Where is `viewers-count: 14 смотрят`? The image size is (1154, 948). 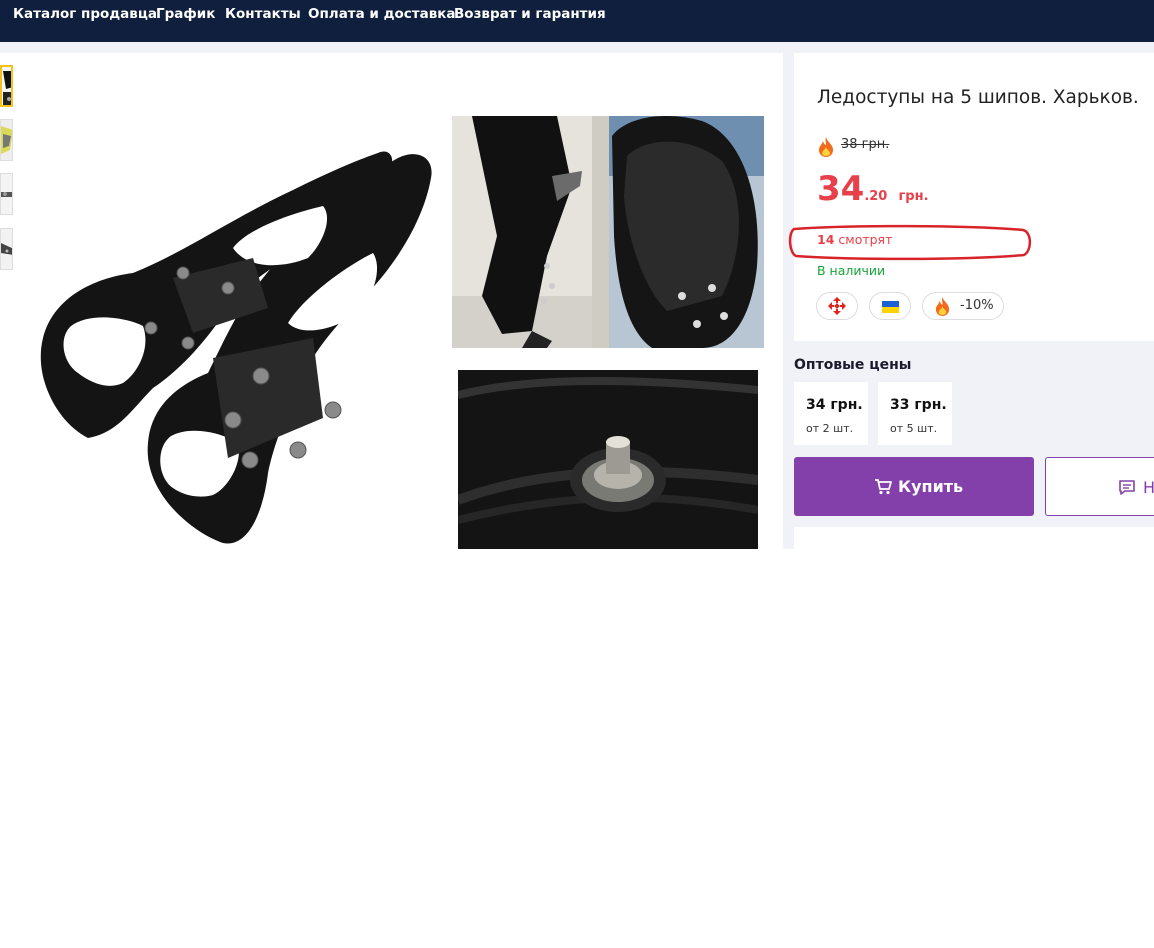 viewers-count: 14 смотрят is located at coordinates (854, 239).